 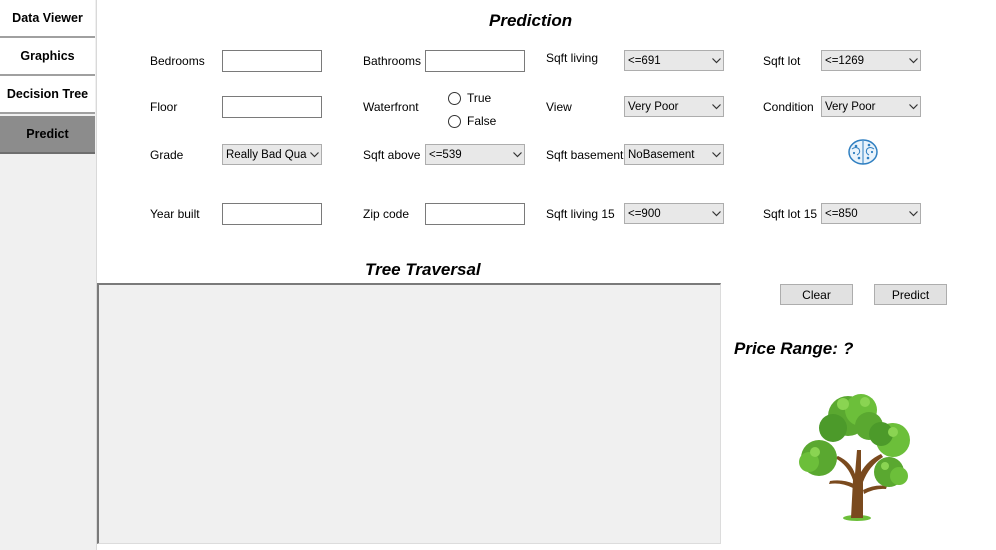 I want to click on view-label: View, so click(x=559, y=107).